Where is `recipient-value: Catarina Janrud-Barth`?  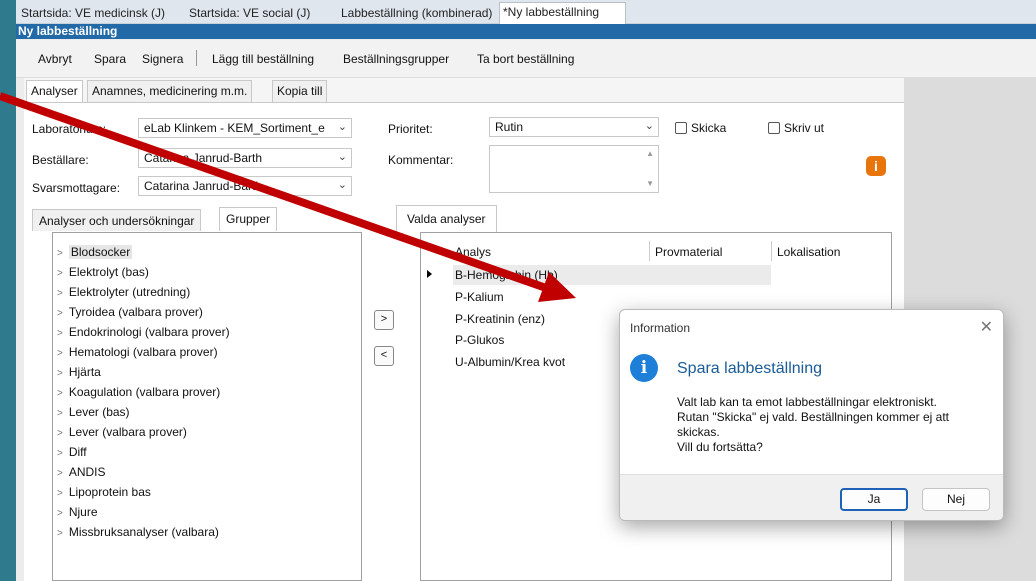
recipient-value: Catarina Janrud-Barth is located at coordinates (203, 186).